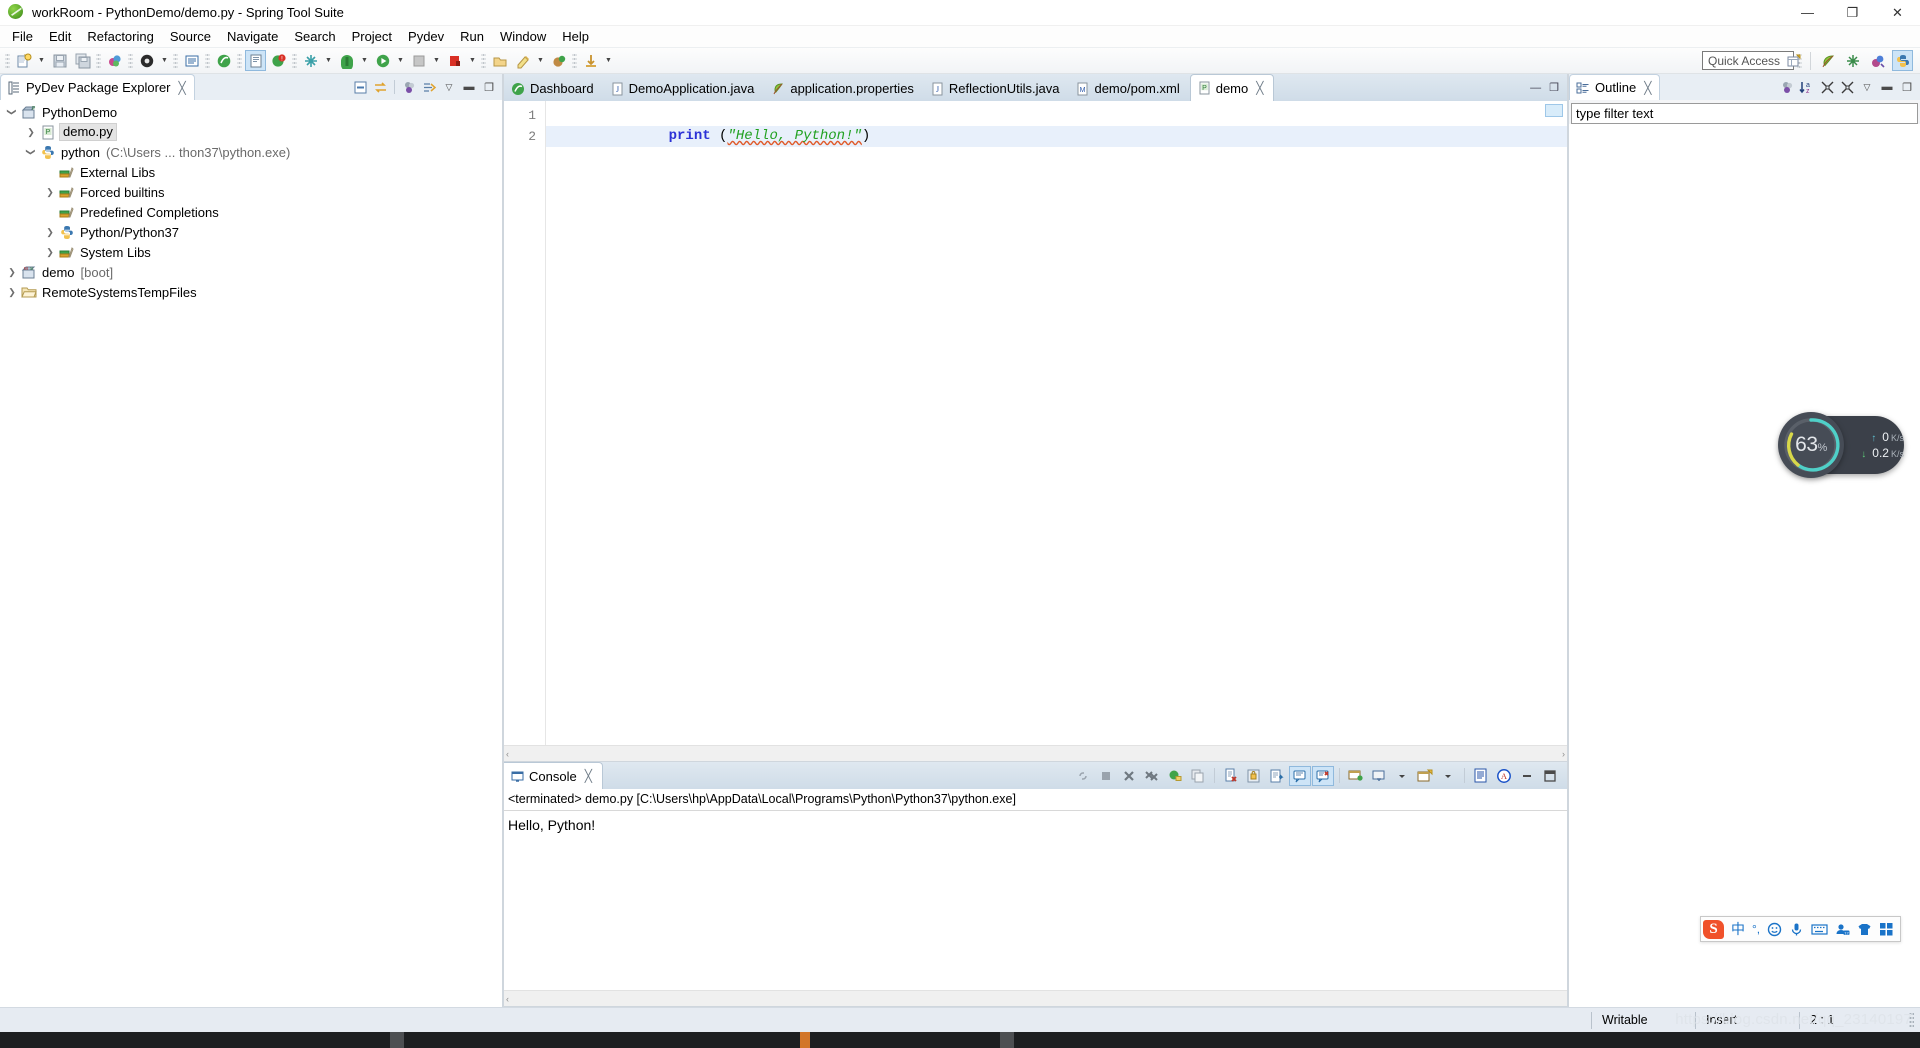 This screenshot has width=1920, height=1048. Describe the element at coordinates (190, 36) in the screenshot. I see `menu-source: Source` at that location.